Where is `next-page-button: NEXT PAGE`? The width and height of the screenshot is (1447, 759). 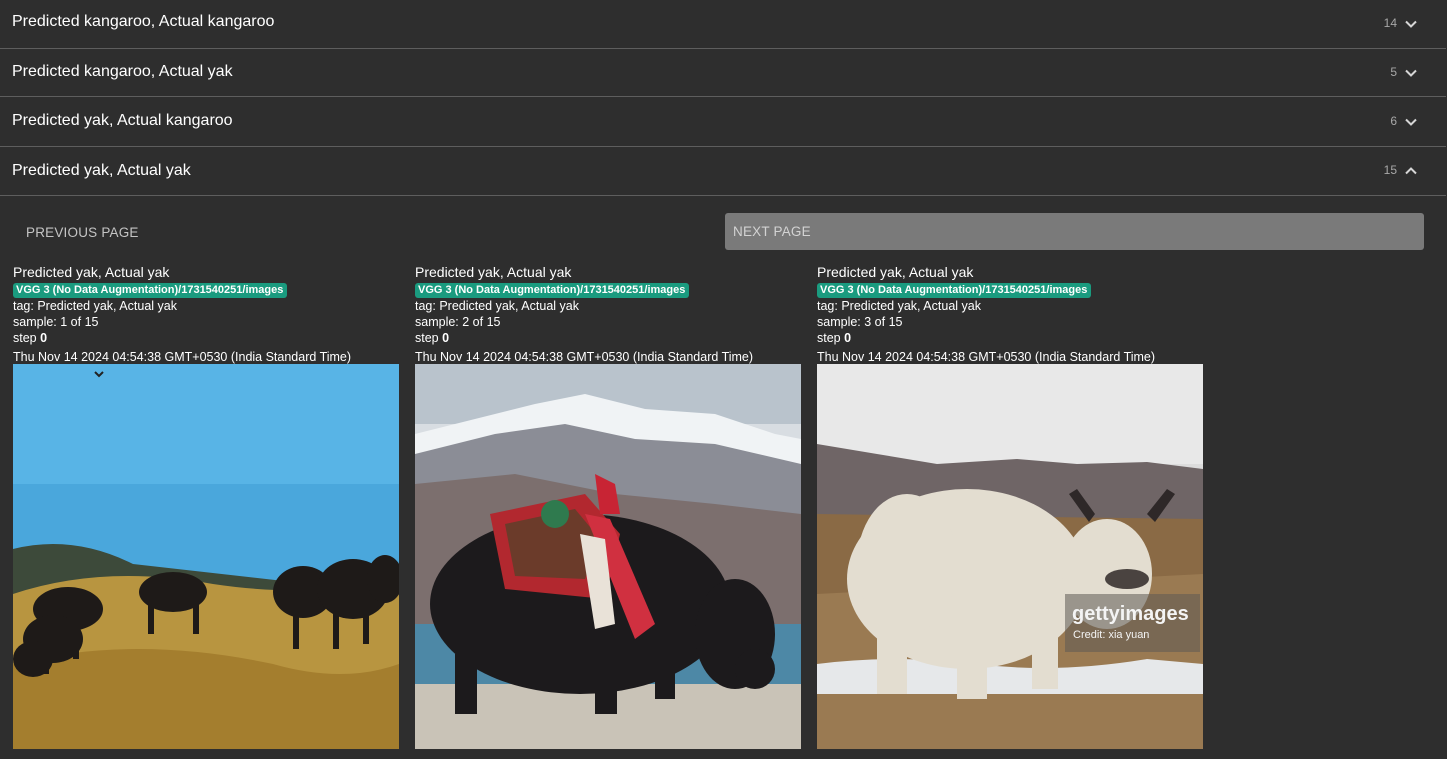
next-page-button: NEXT PAGE is located at coordinates (1074, 231).